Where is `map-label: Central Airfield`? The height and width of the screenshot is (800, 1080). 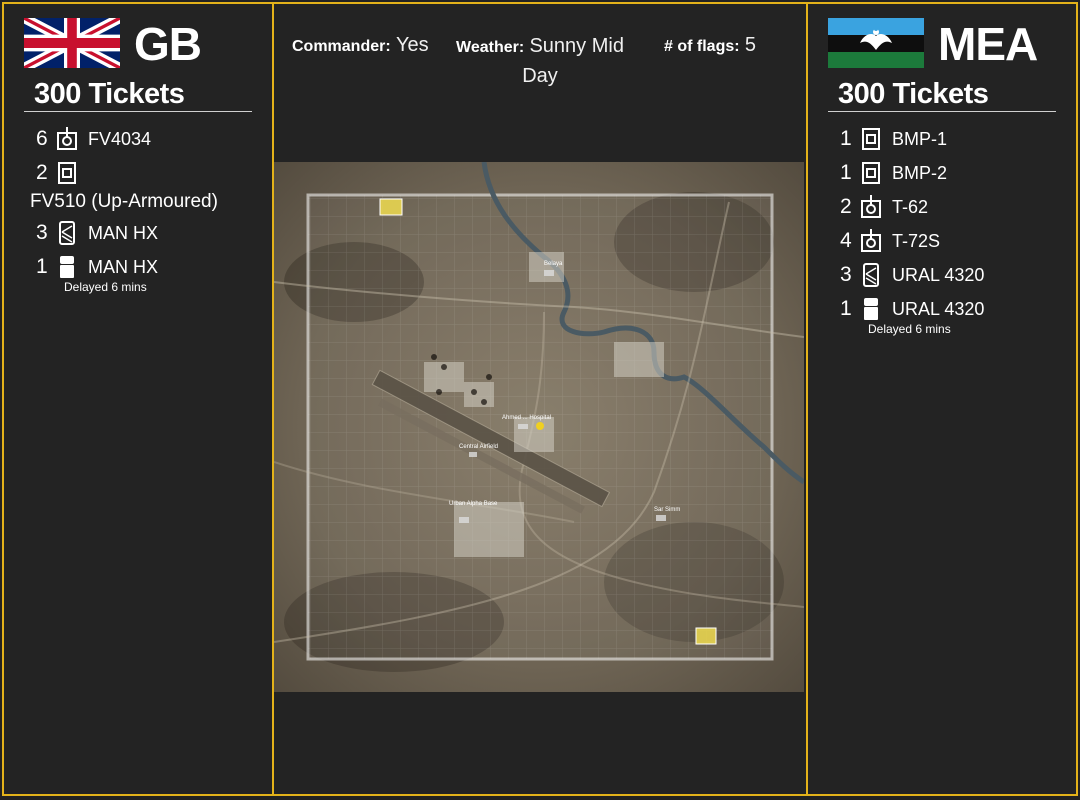 map-label: Central Airfield is located at coordinates (478, 447).